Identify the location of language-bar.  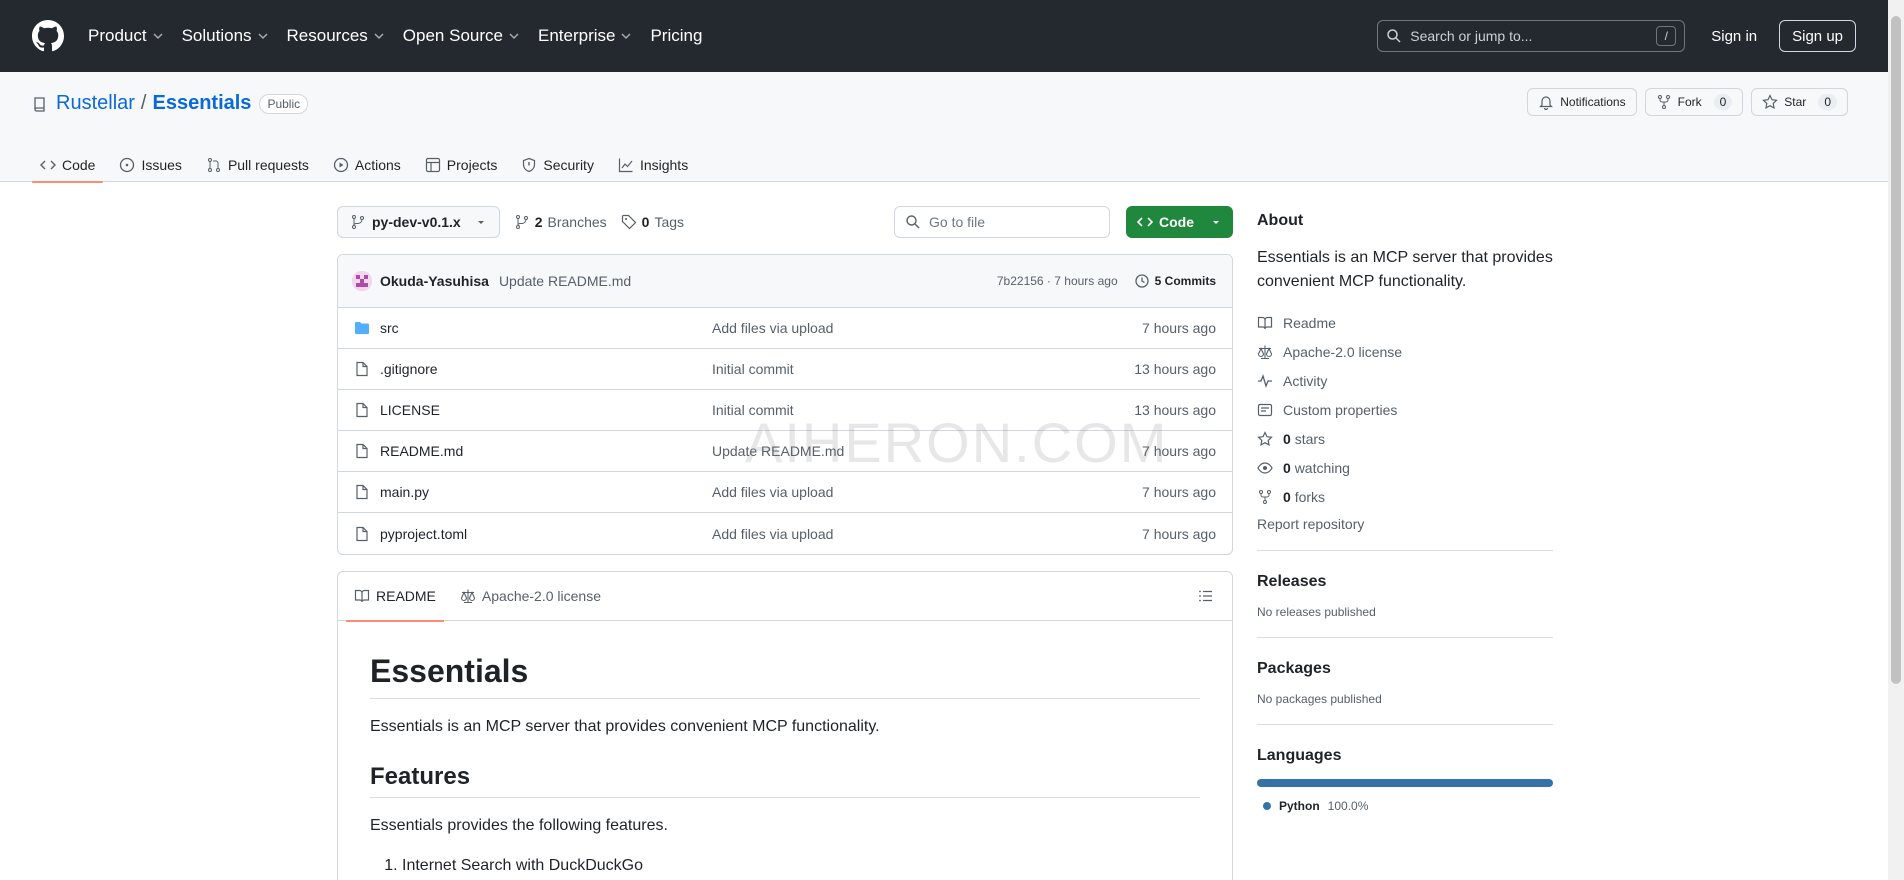
(1405, 783).